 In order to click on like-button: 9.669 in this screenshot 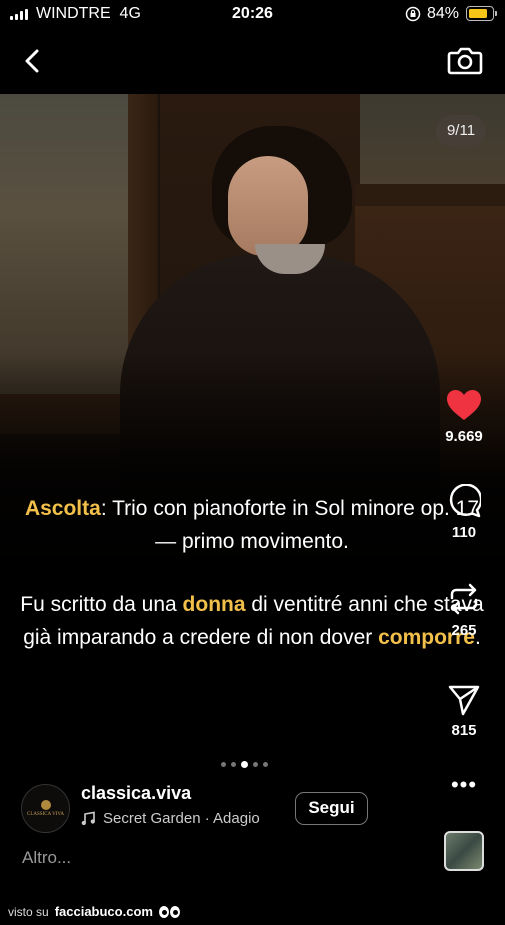, I will do `click(464, 416)`.